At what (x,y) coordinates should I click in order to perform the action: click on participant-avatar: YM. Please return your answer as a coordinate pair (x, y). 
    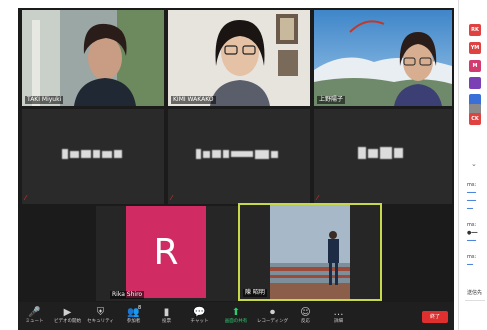
    Looking at the image, I should click on (475, 48).